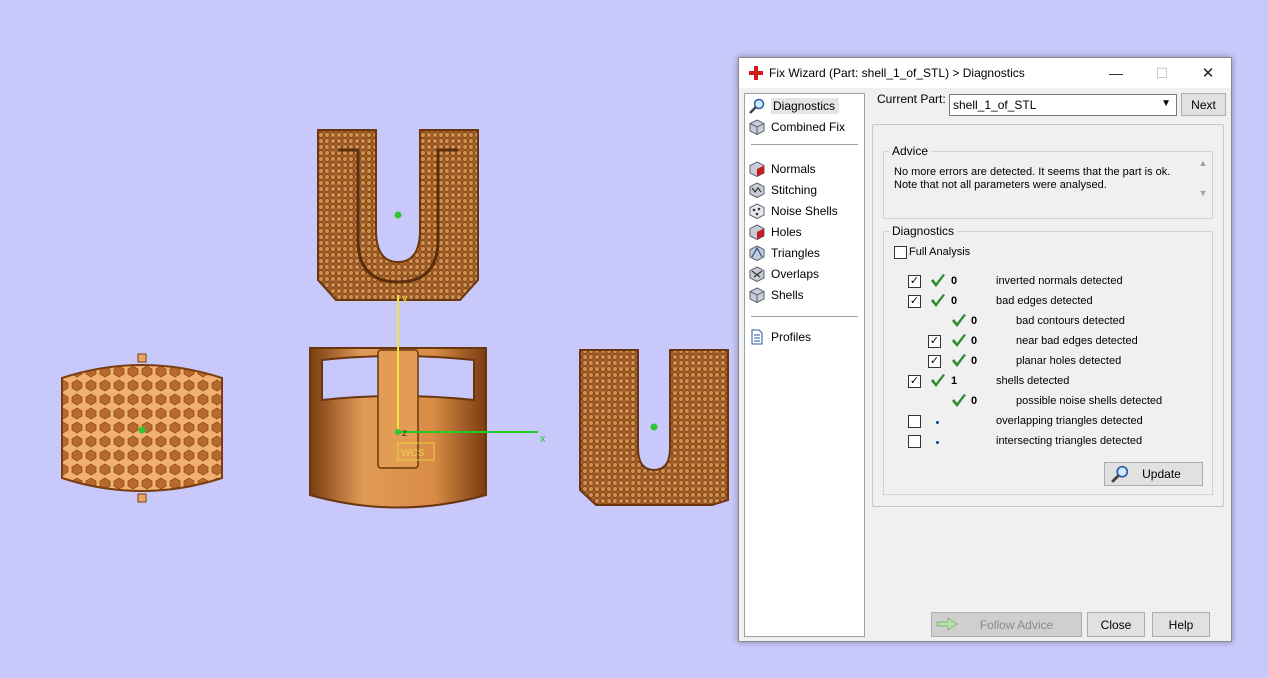  Describe the element at coordinates (756, 73) in the screenshot. I see `fix-wizard-icon` at that location.